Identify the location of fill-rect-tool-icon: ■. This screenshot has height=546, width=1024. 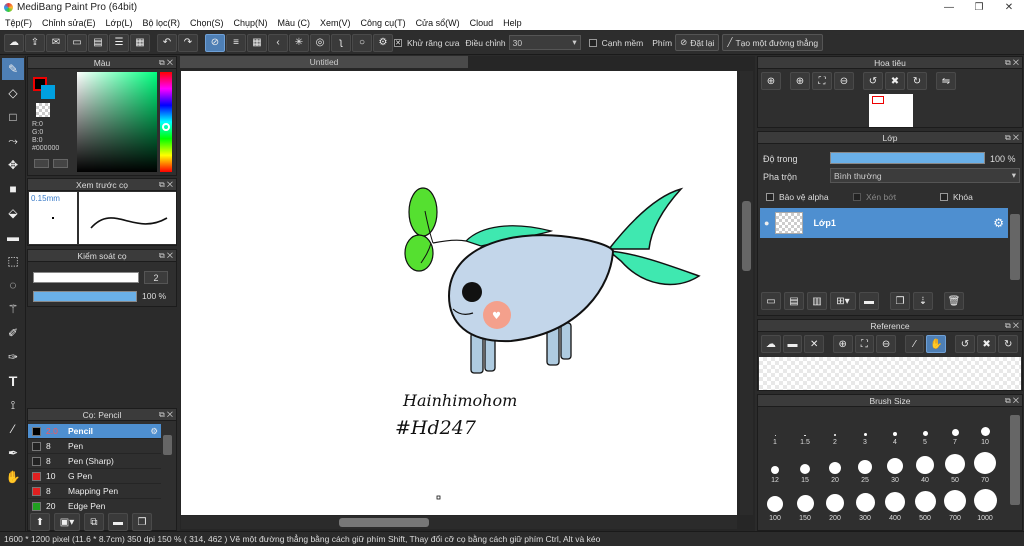
(13, 189).